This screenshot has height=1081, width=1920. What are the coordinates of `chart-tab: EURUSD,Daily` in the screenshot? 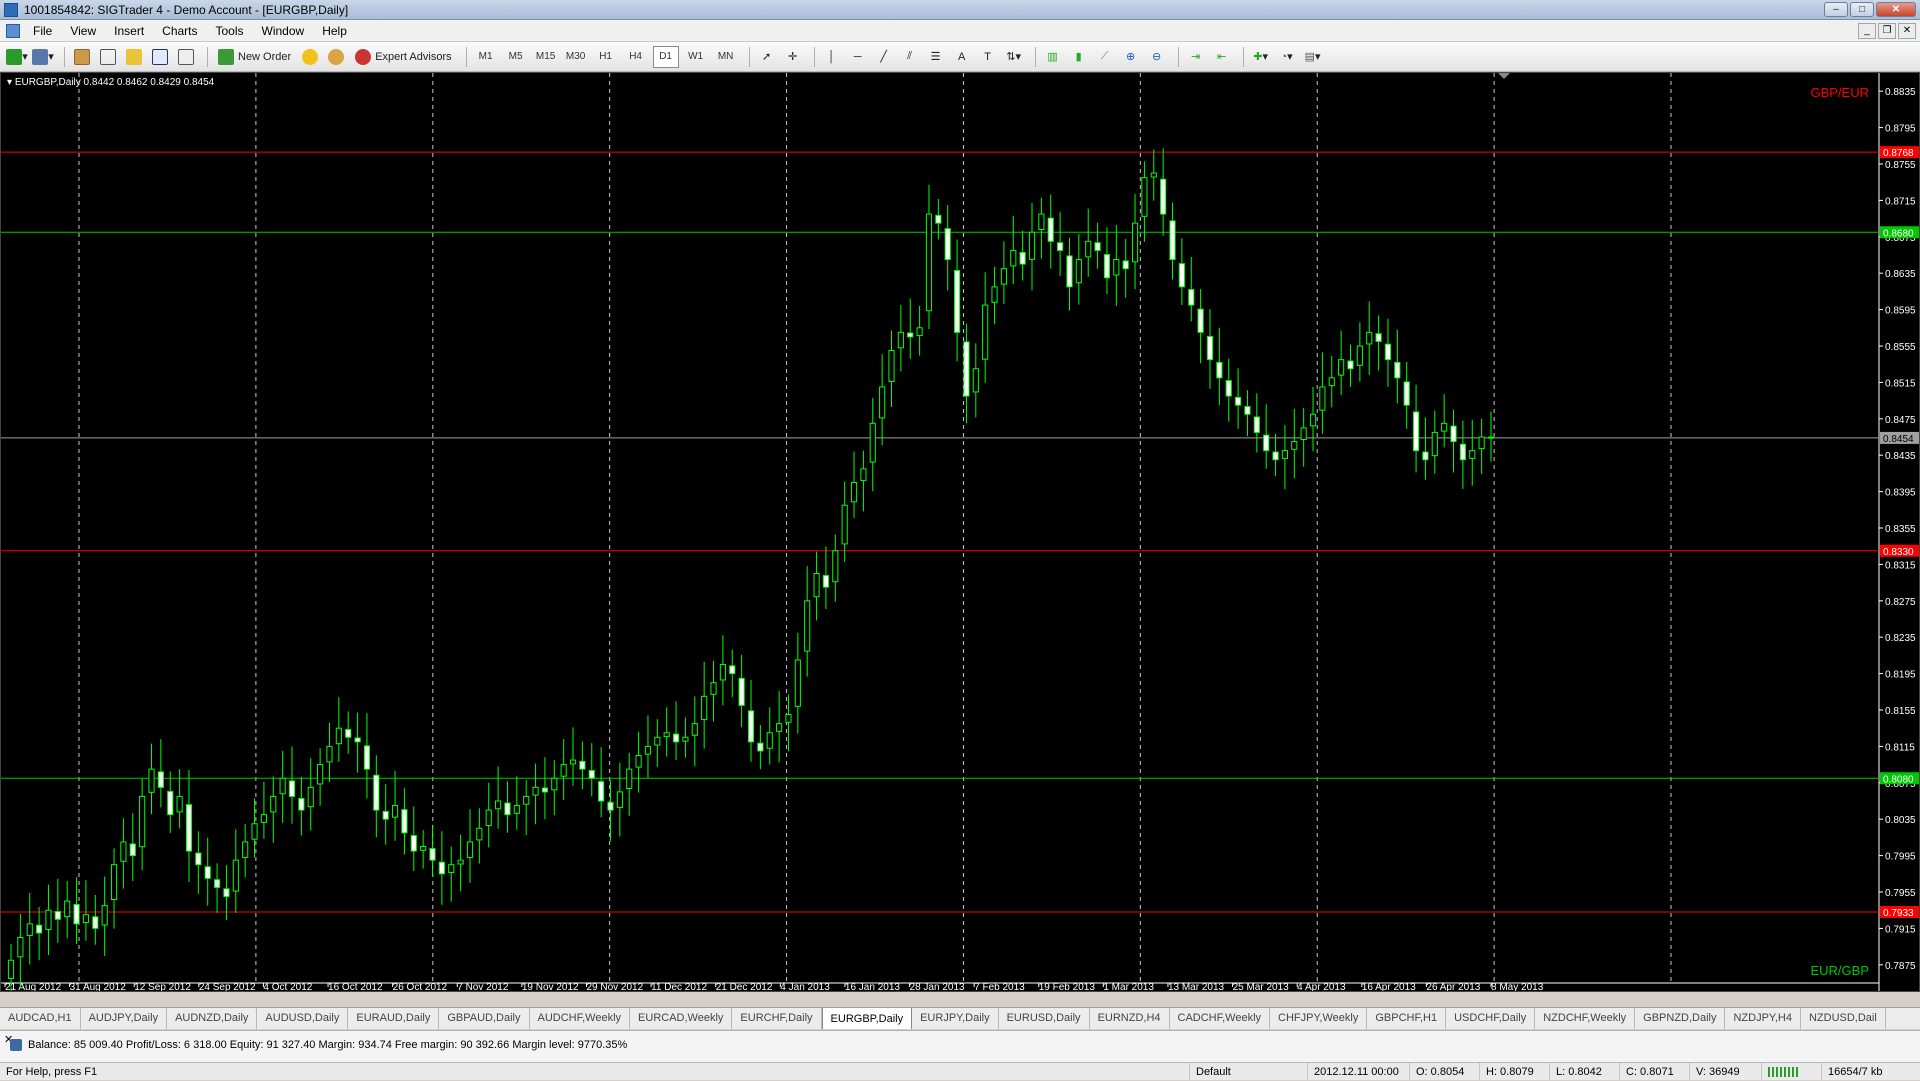 It's located at (1044, 1018).